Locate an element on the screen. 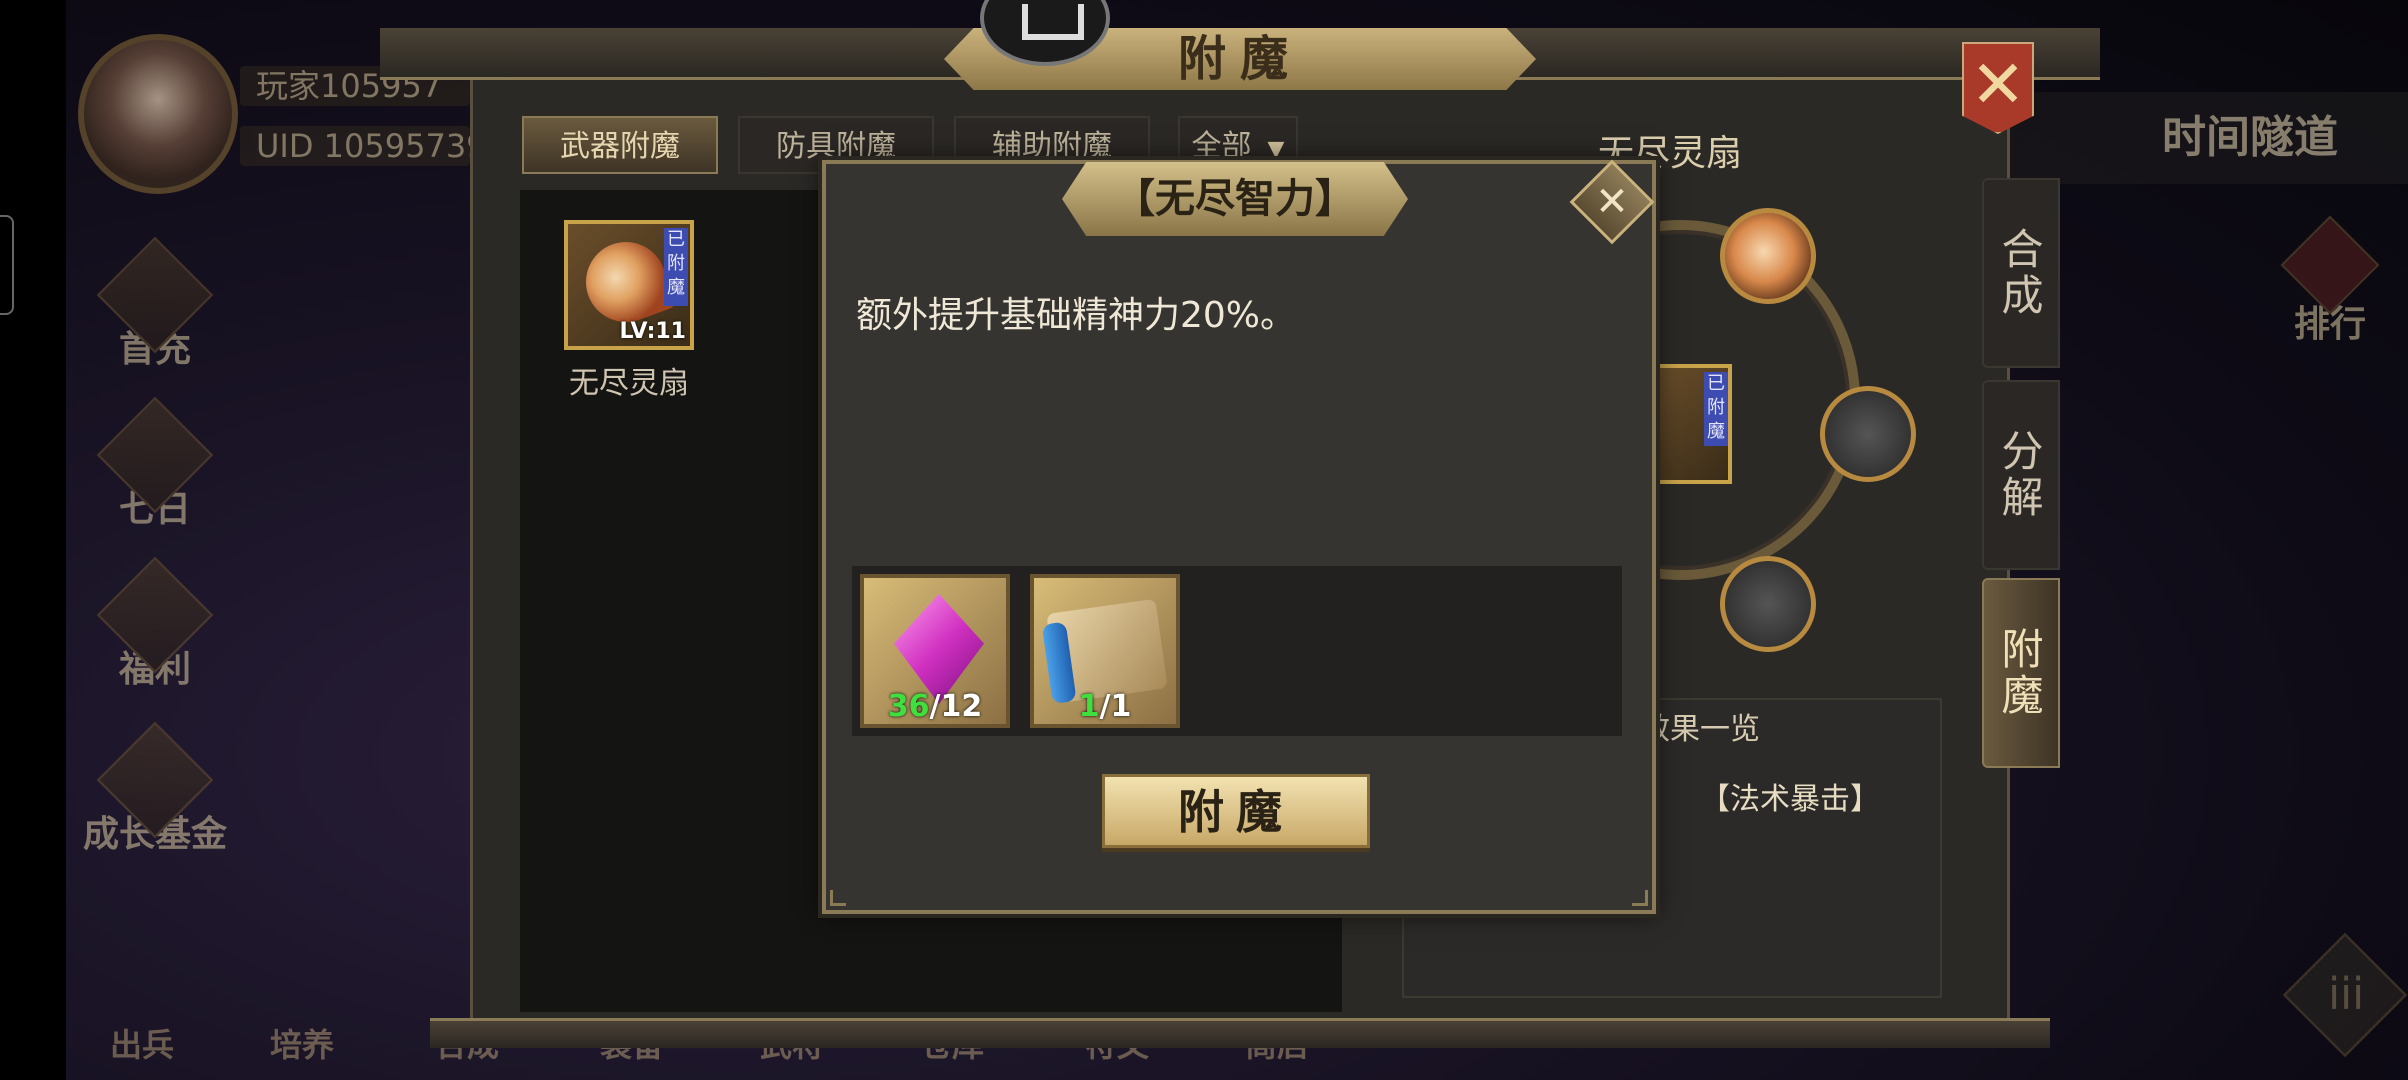 Image resolution: width=2408 pixels, height=1080 pixels. enchant-button: 附魔 is located at coordinates (1236, 811).